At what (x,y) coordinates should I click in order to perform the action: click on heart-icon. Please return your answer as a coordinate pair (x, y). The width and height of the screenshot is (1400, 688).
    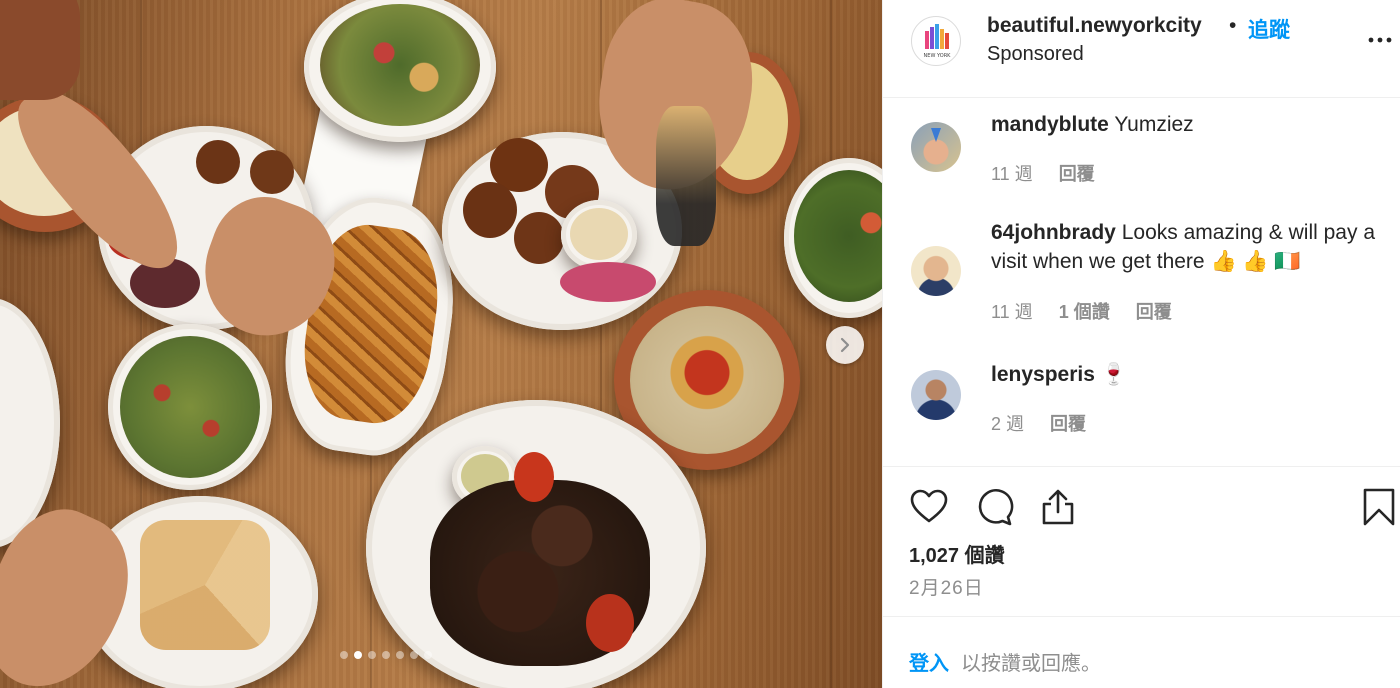
    Looking at the image, I should click on (929, 507).